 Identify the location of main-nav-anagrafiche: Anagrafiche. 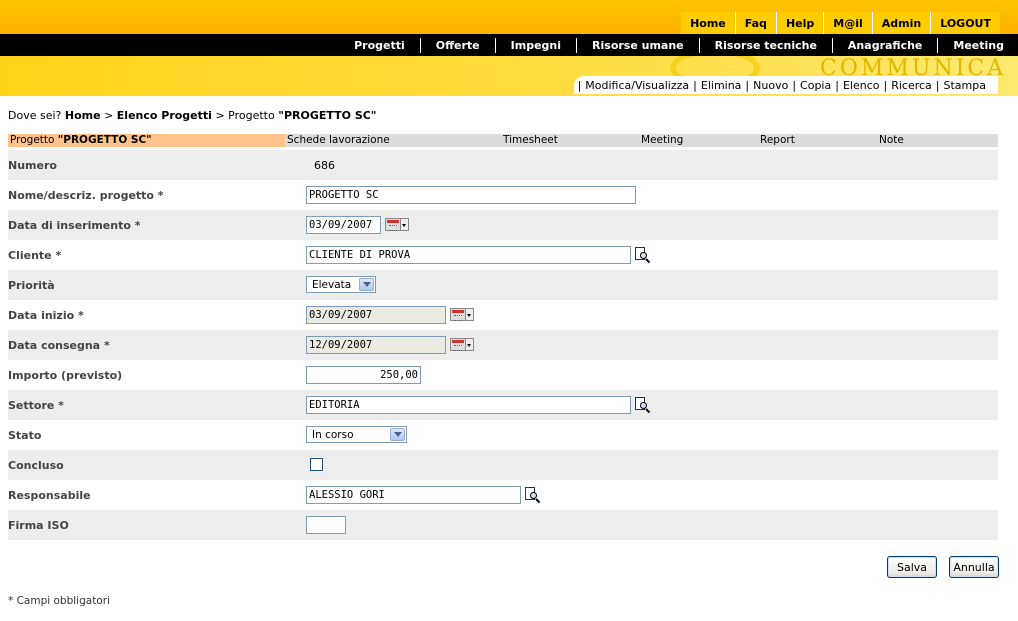
(884, 45).